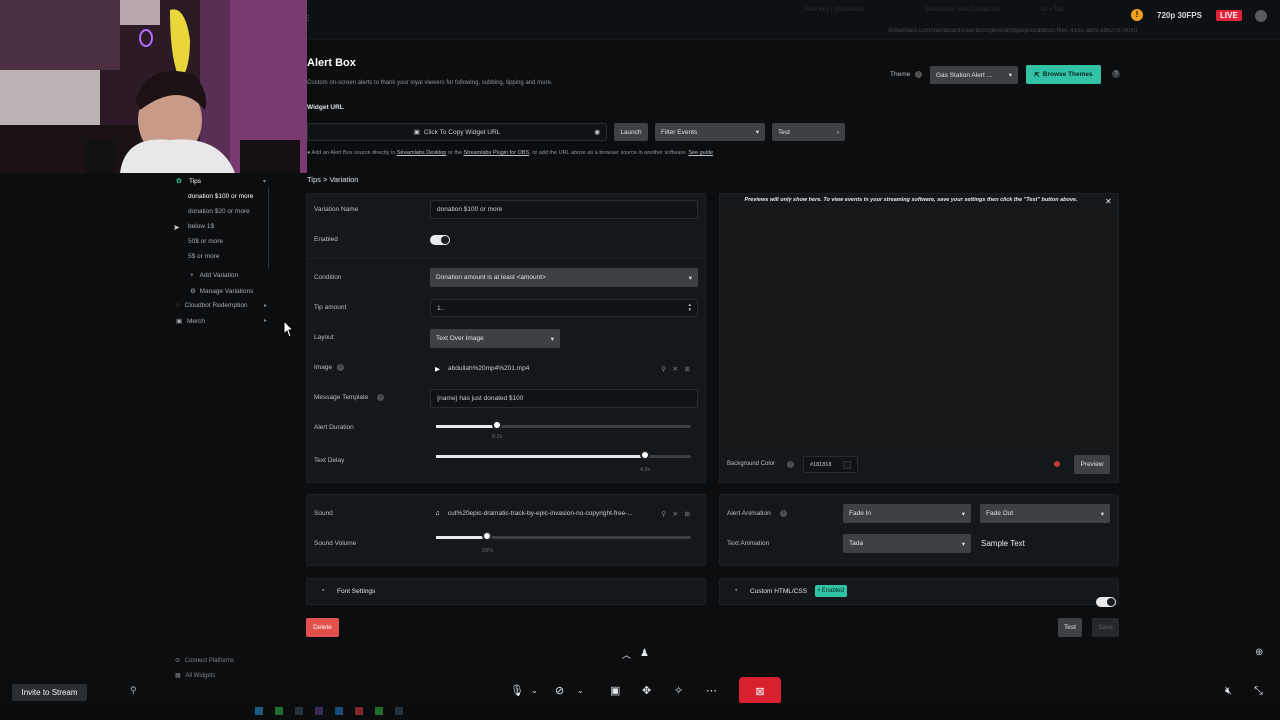 The width and height of the screenshot is (1280, 720). I want to click on widget-url-field: ▣ Click To Copy Widget URL ◉, so click(457, 132).